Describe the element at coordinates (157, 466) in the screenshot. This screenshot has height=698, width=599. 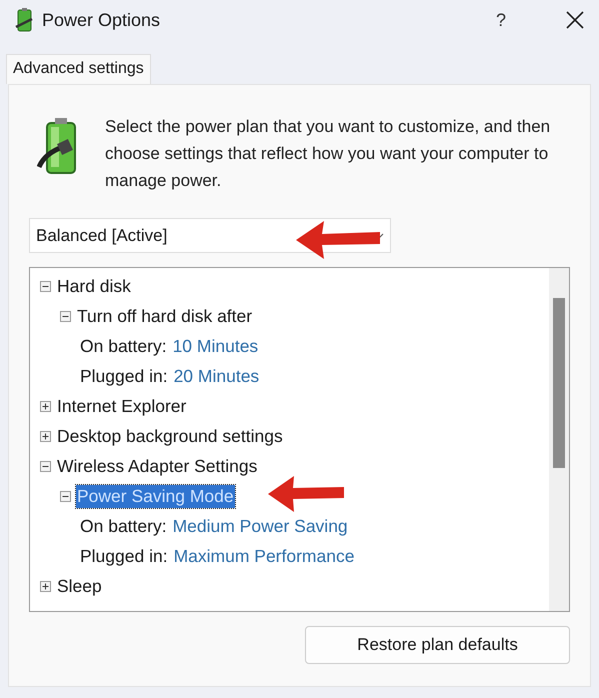
I see `tree-item: Wireless Adapter Settings` at that location.